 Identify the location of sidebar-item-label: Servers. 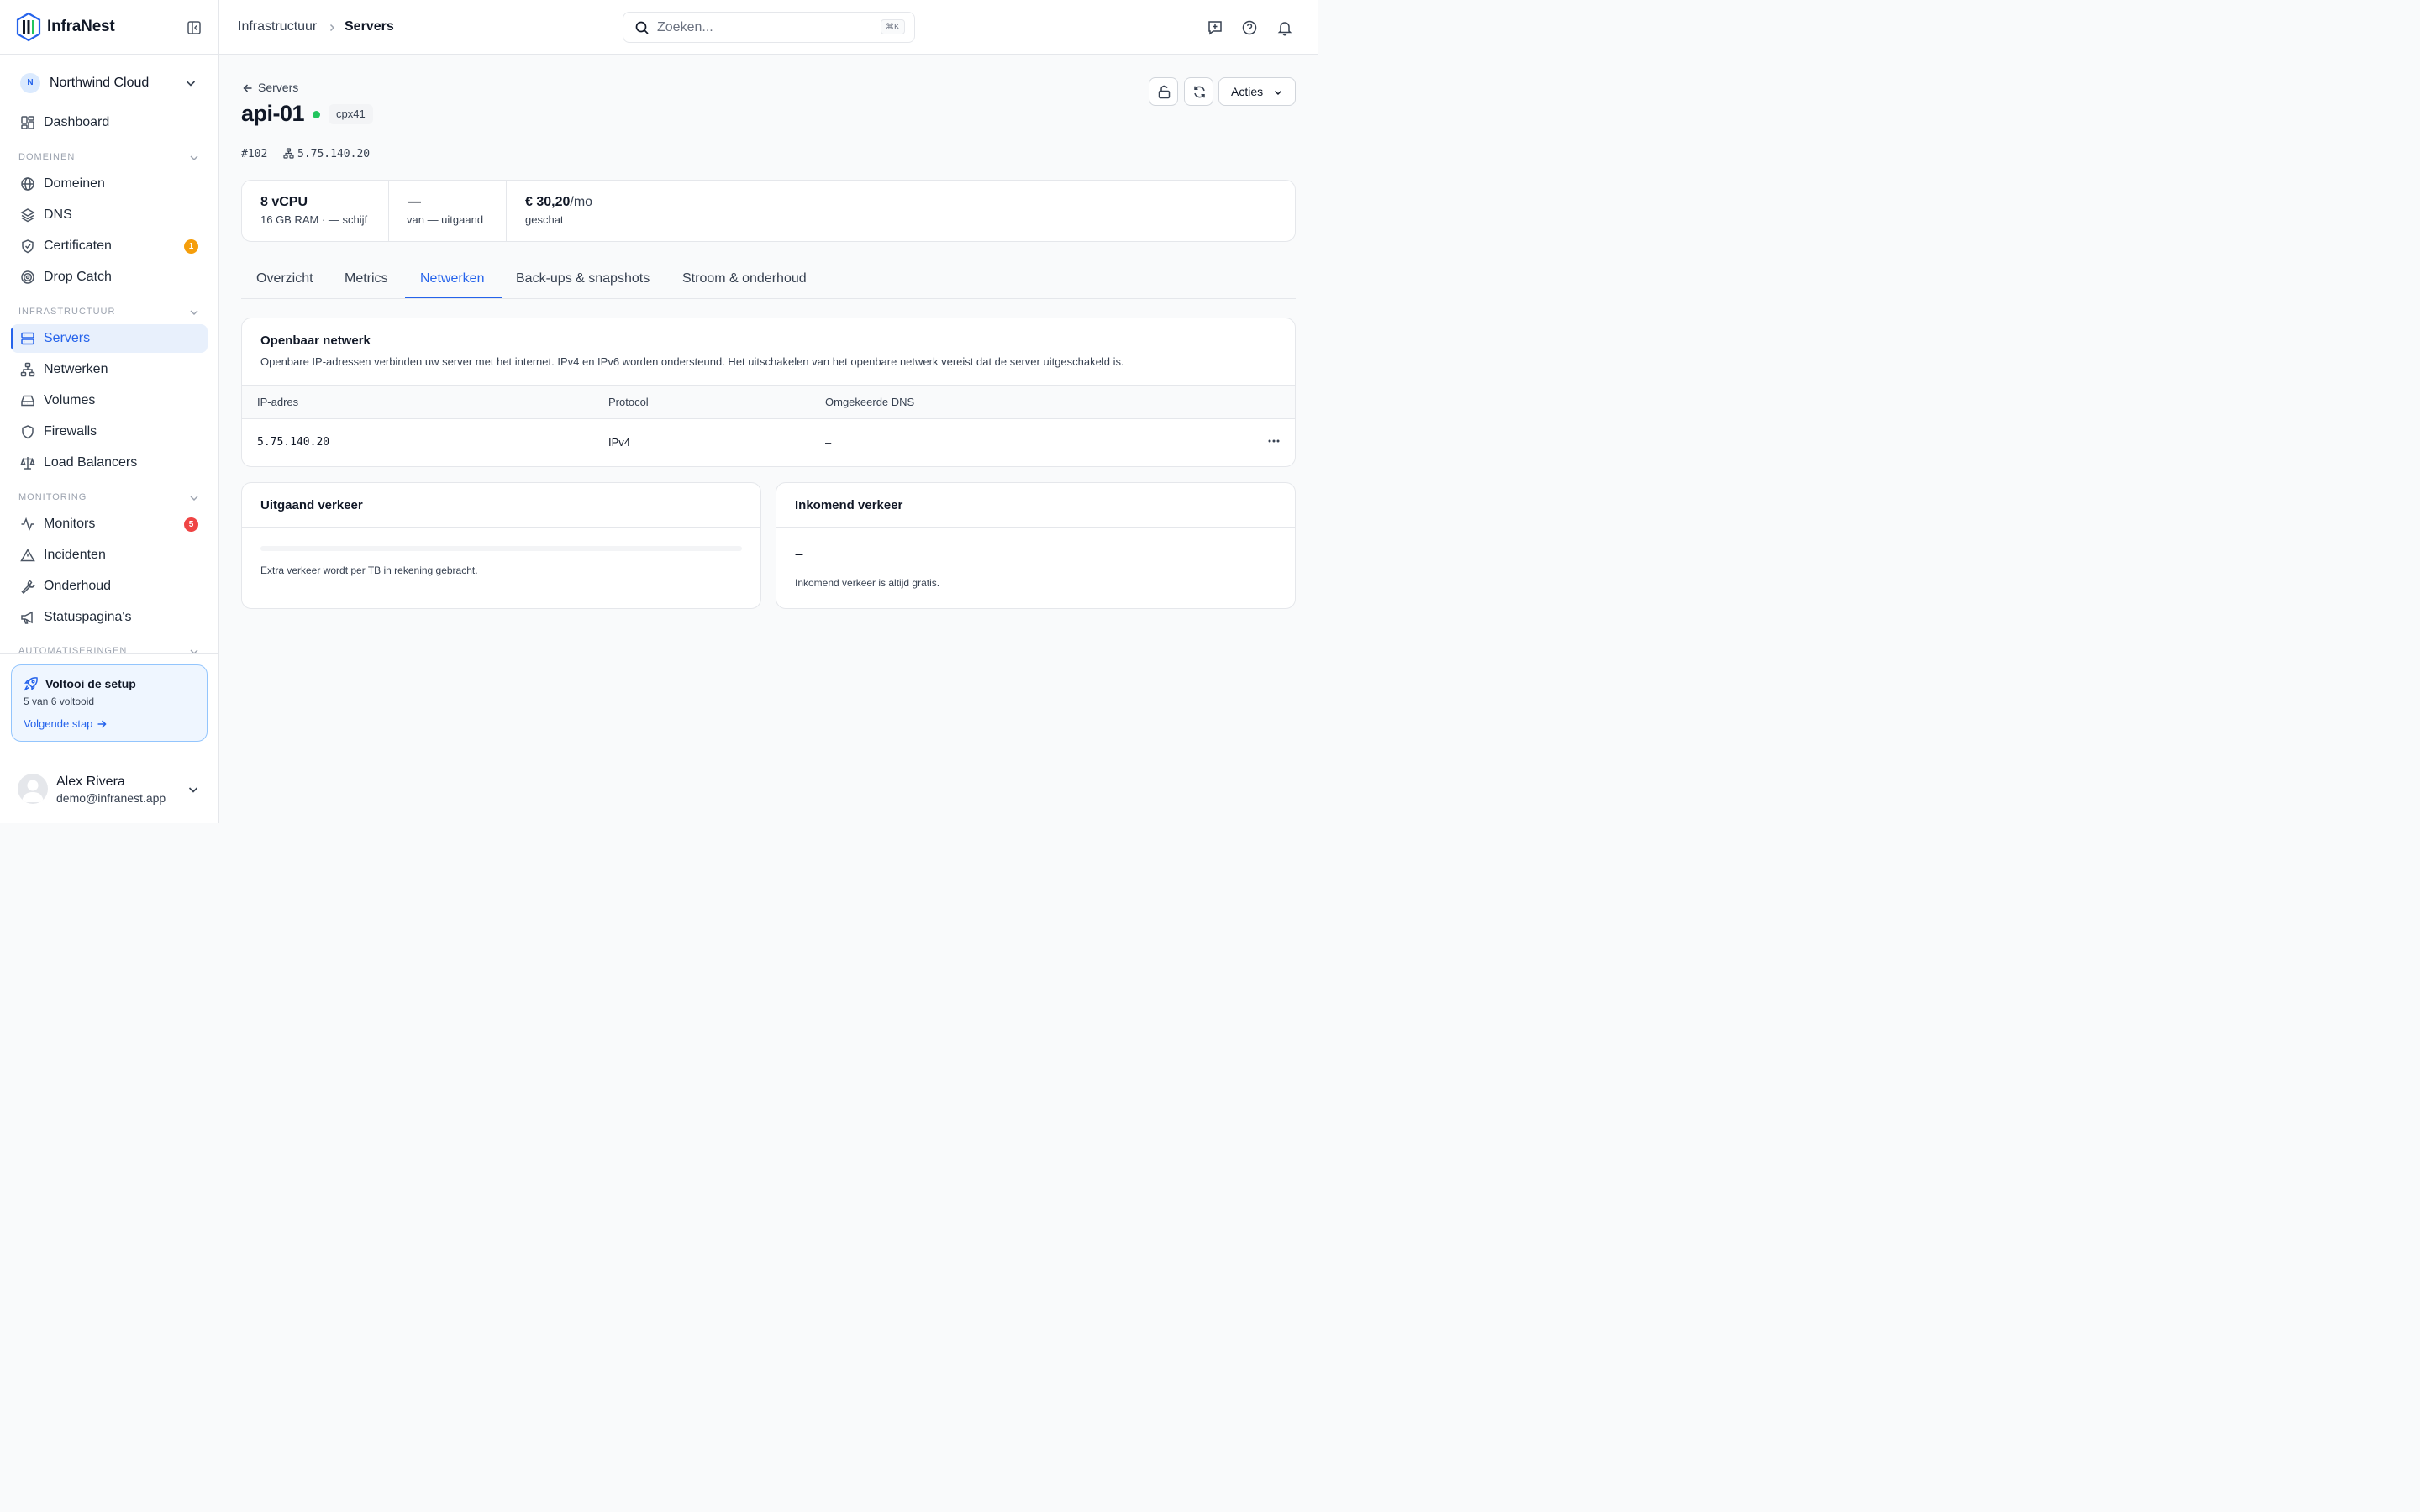
(67, 338).